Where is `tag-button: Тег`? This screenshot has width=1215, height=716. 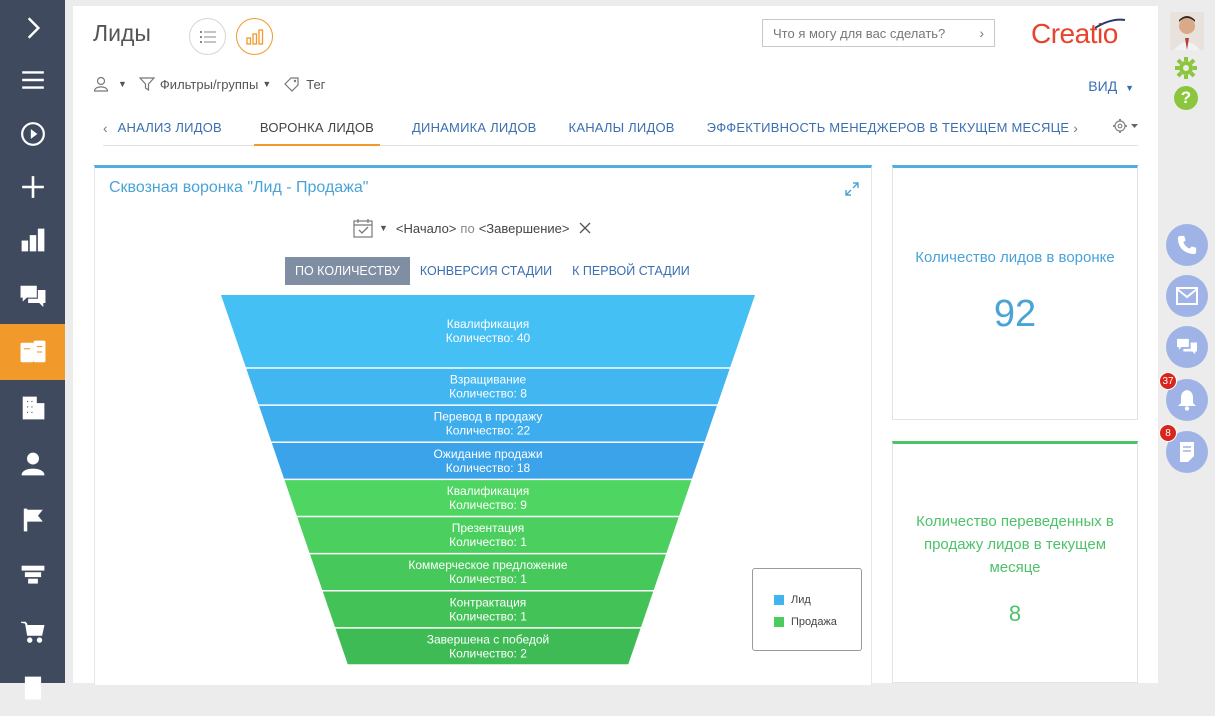 tag-button: Тег is located at coordinates (304, 84).